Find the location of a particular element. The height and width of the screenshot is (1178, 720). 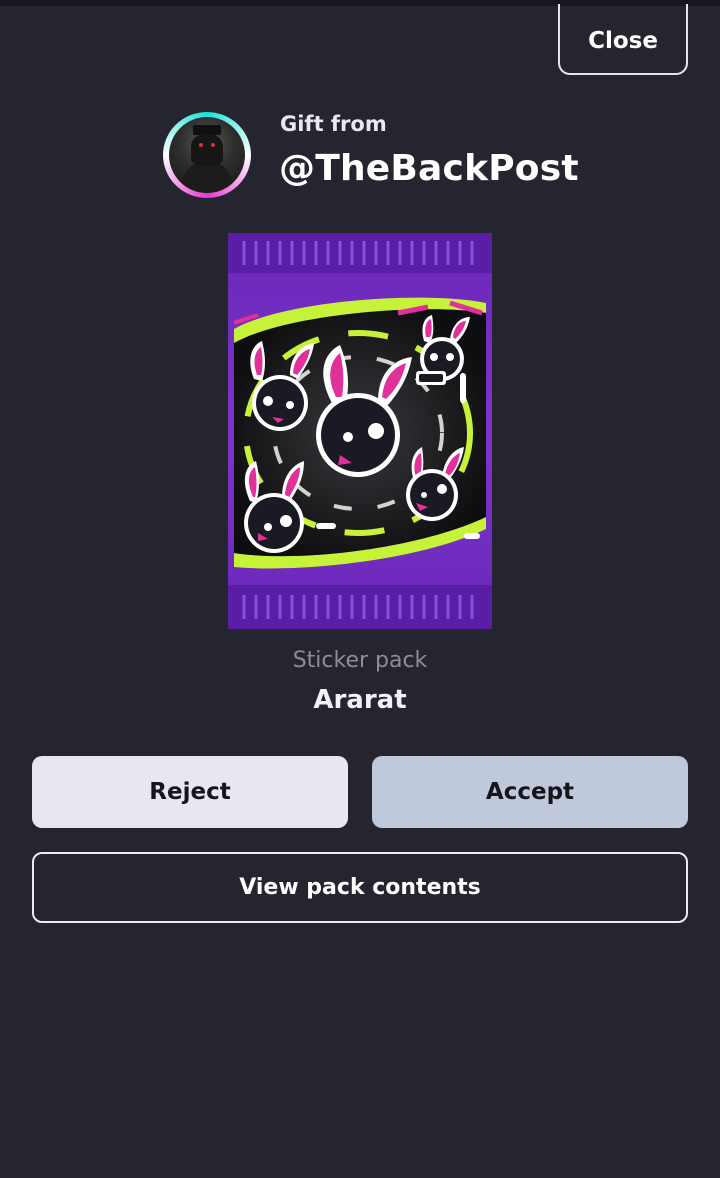

close-button: Close is located at coordinates (623, 39).